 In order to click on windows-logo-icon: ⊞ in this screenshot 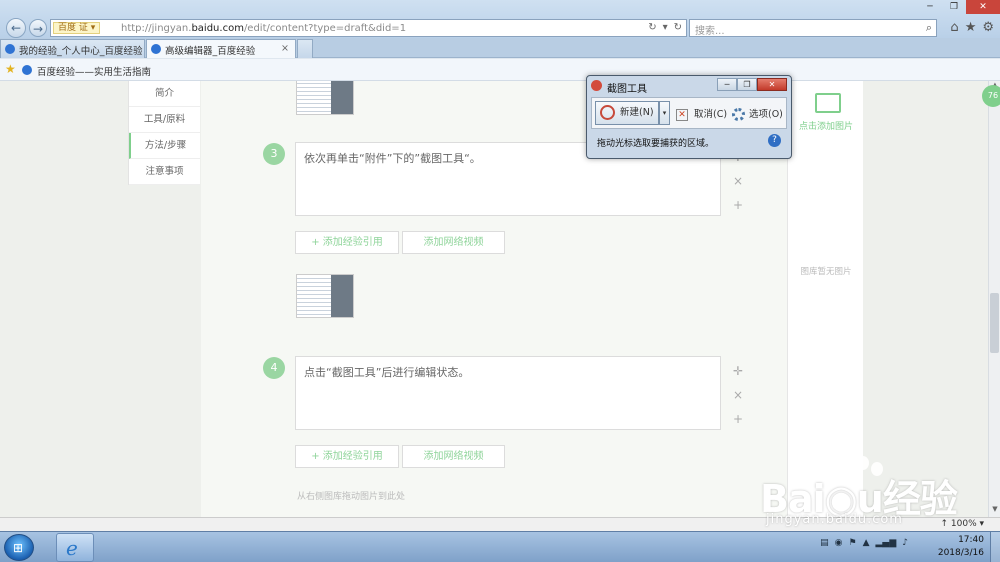, I will do `click(18, 548)`.